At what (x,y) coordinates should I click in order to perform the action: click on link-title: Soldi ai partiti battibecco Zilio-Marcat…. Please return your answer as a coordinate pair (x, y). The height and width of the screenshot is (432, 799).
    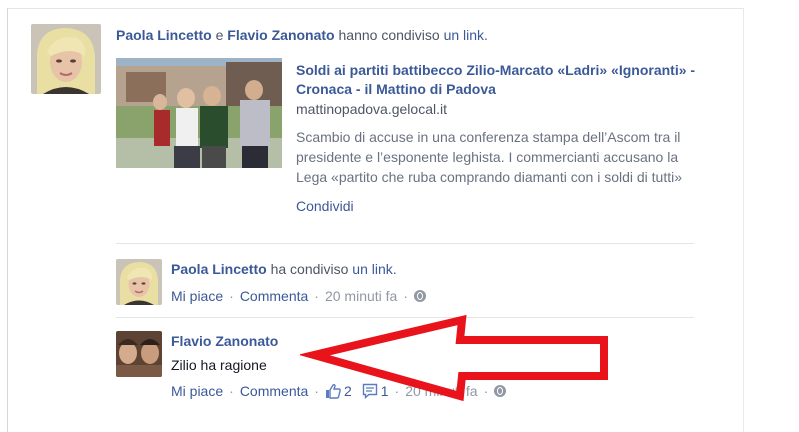
    Looking at the image, I should click on (506, 80).